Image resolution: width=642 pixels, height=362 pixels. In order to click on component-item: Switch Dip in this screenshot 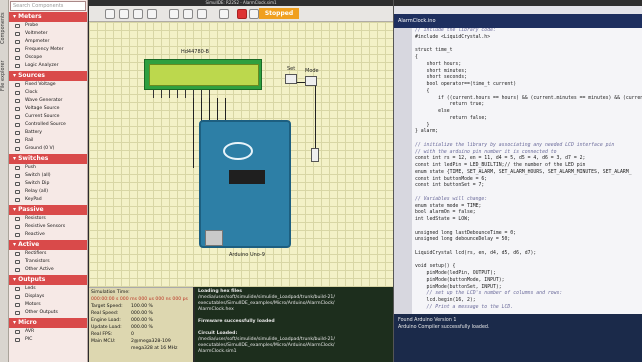, I will do `click(48, 184)`.